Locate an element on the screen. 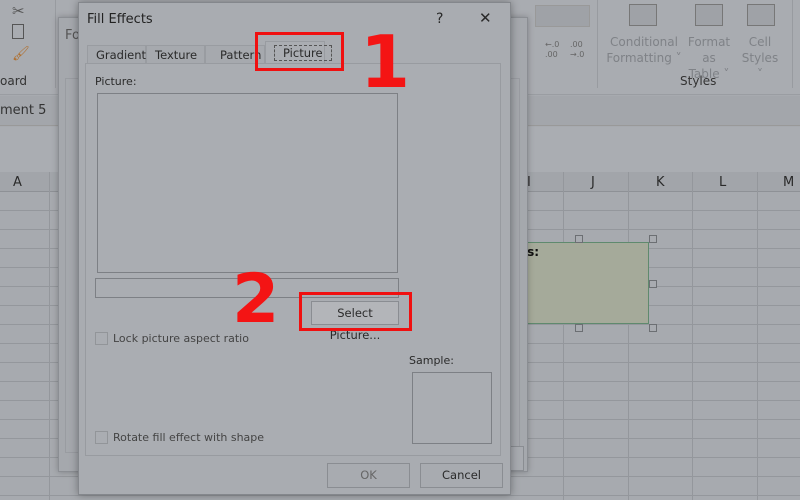 This screenshot has width=800, height=500. format-as-table-icon is located at coordinates (709, 15).